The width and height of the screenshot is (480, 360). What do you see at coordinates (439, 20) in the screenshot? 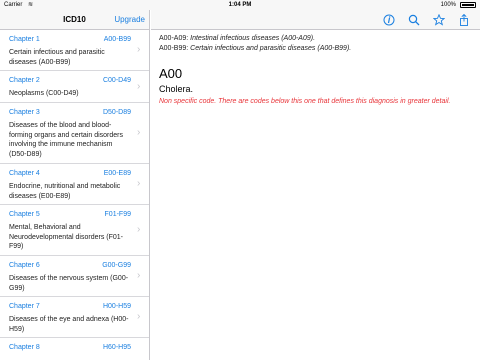
I see `star-icon` at bounding box center [439, 20].